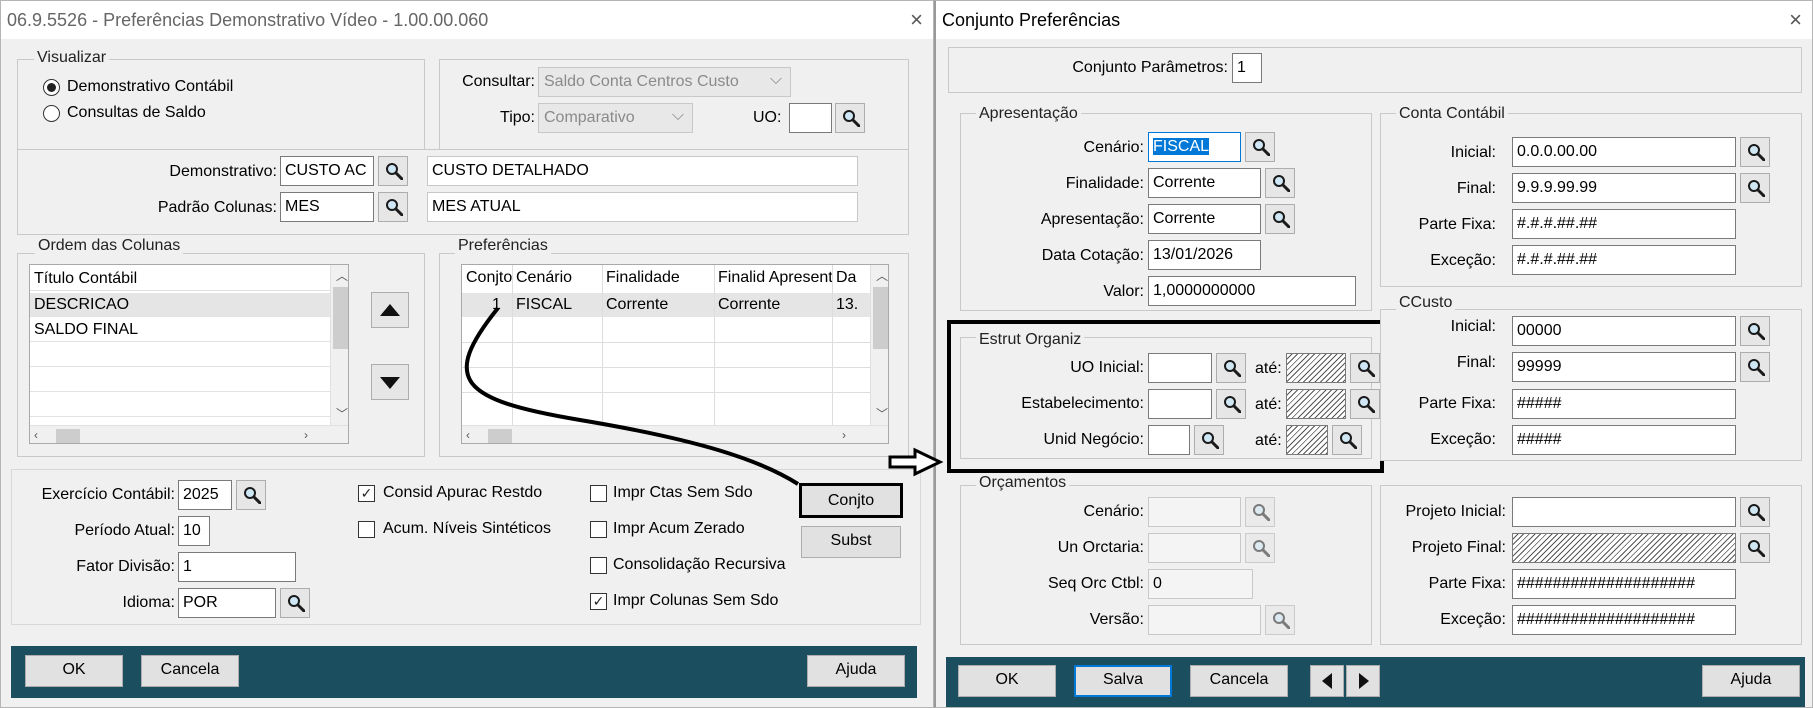 The height and width of the screenshot is (708, 1813). I want to click on seq-orc-field: 0, so click(1200, 584).